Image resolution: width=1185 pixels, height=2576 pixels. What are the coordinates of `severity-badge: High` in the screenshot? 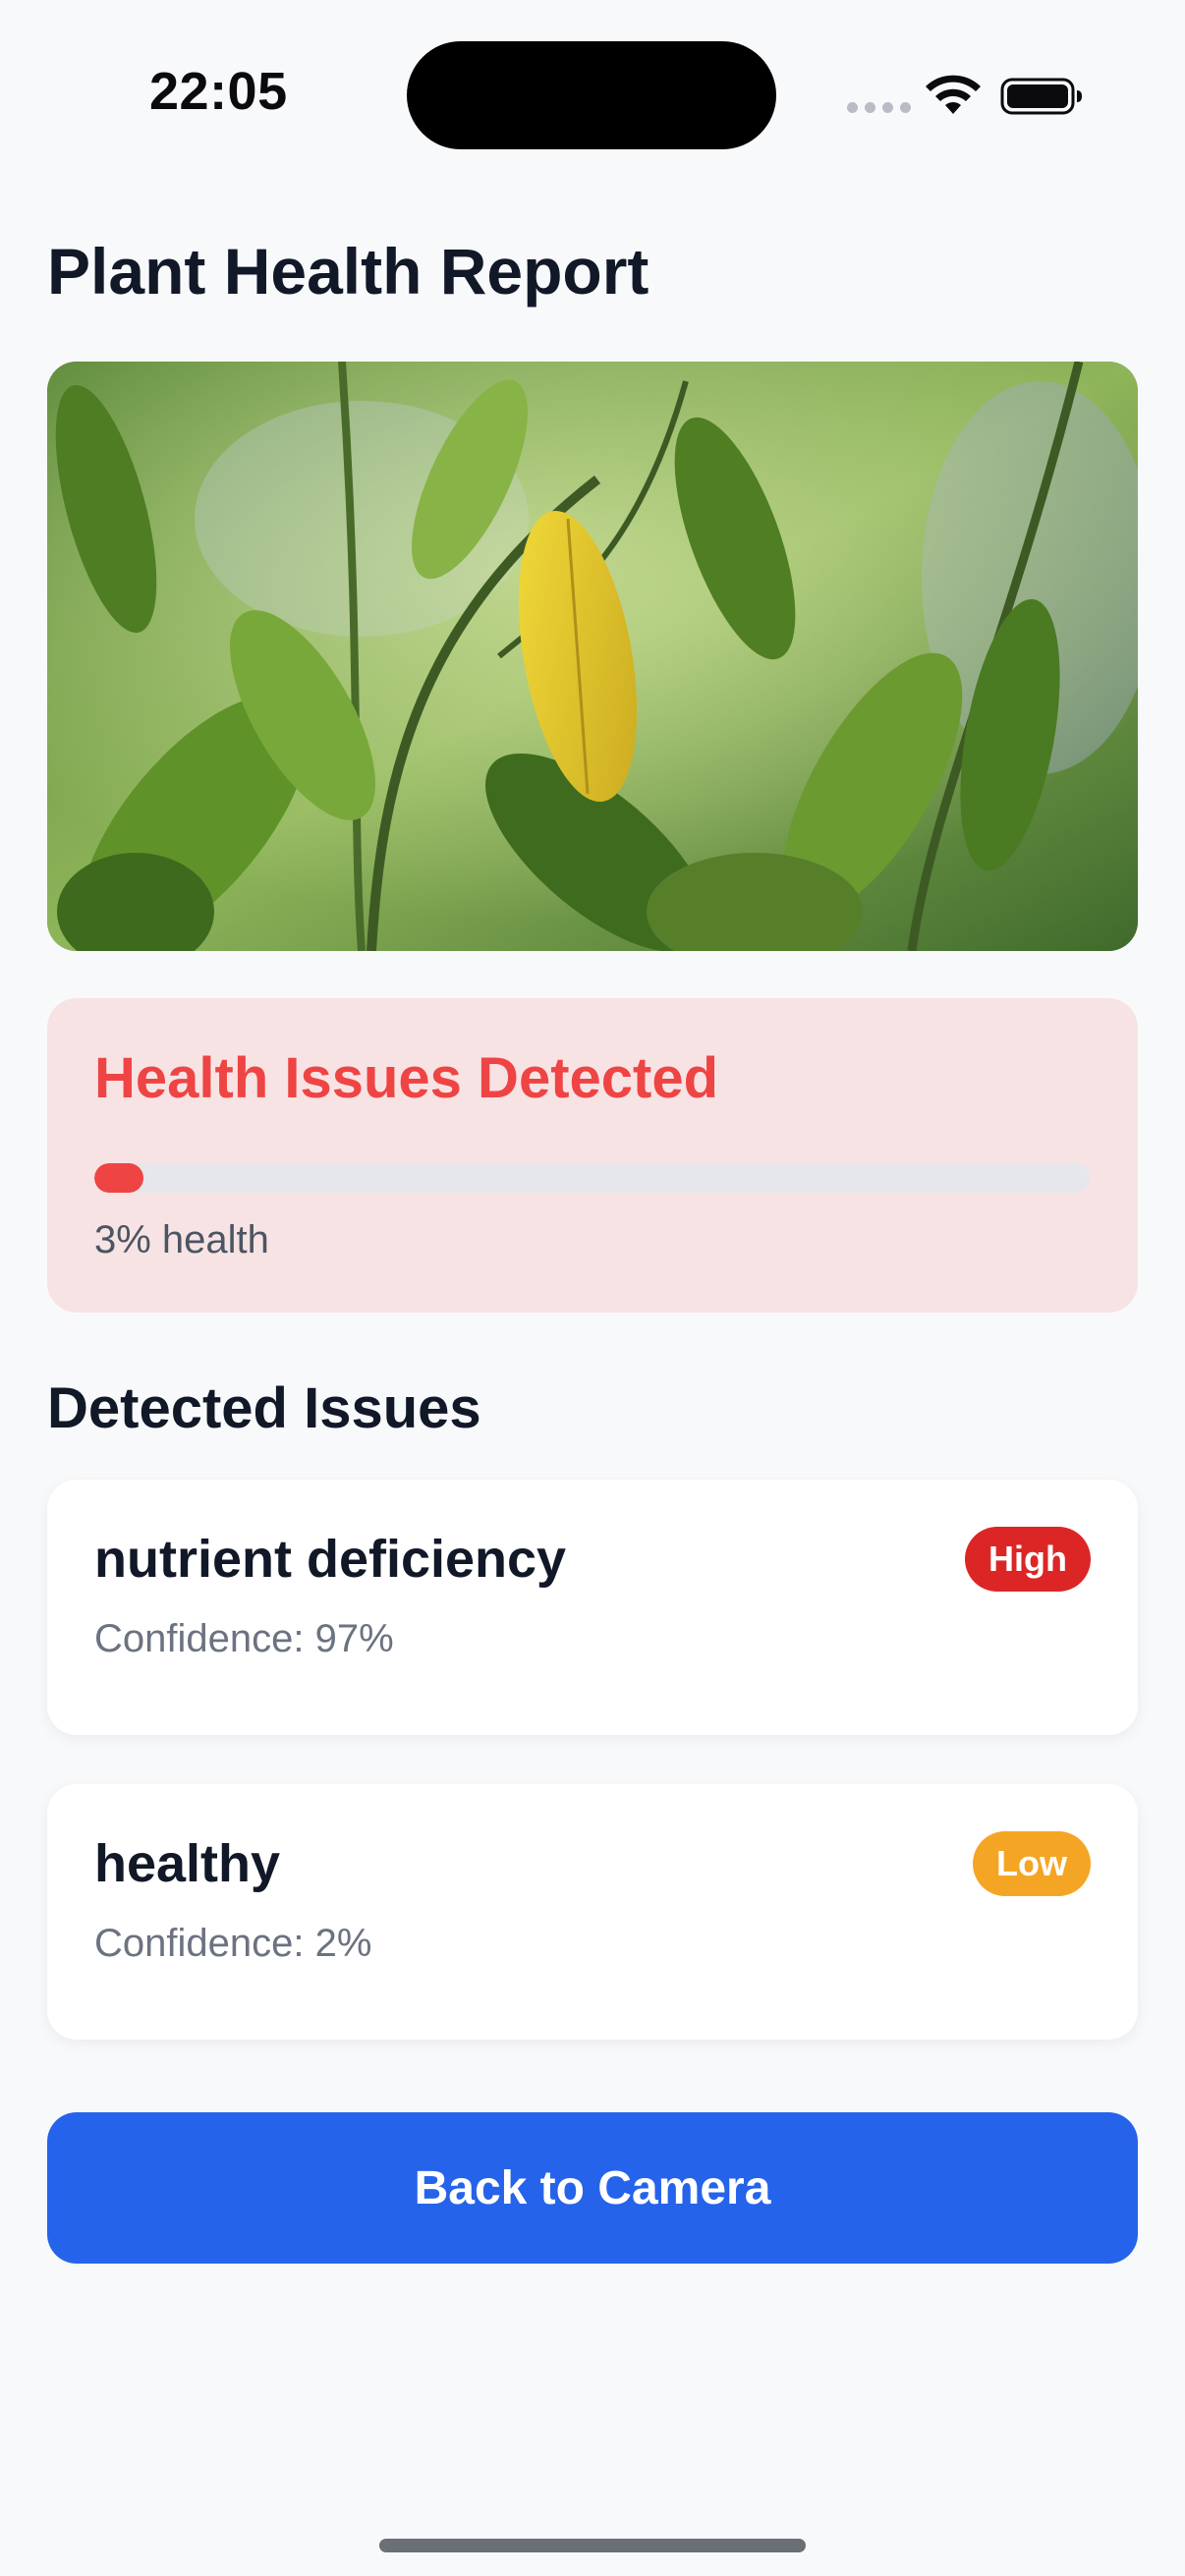 It's located at (1028, 1559).